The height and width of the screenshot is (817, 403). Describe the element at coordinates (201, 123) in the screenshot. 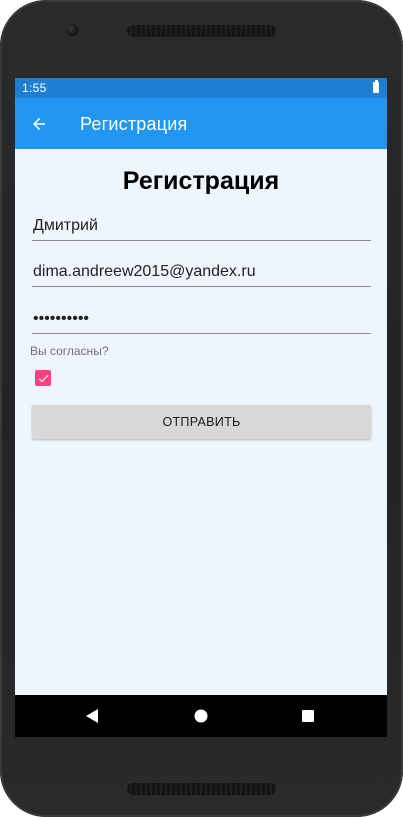

I see `app-bar: Регистрация` at that location.